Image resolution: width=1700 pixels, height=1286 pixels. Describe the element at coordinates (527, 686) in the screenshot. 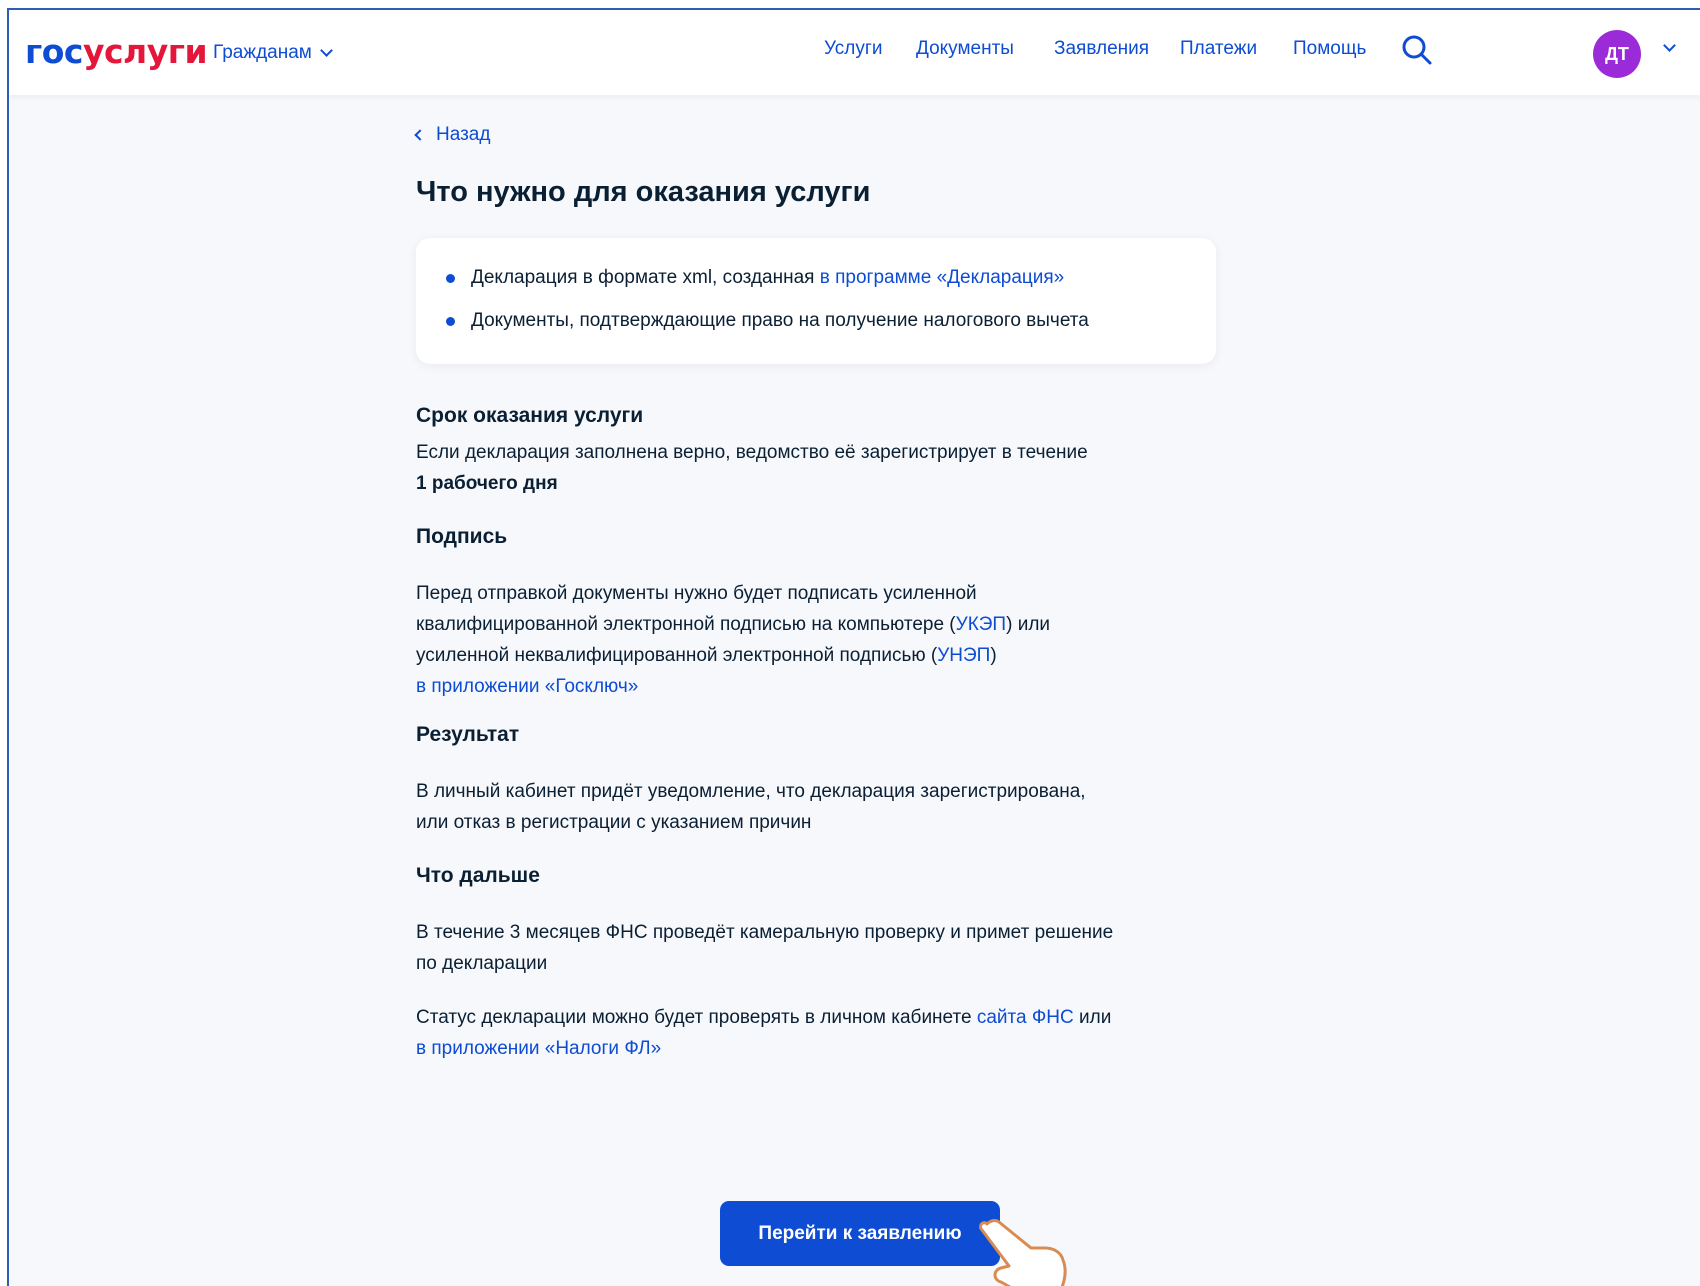

I see `goskey-app-link: в приложении «Госключ»` at that location.